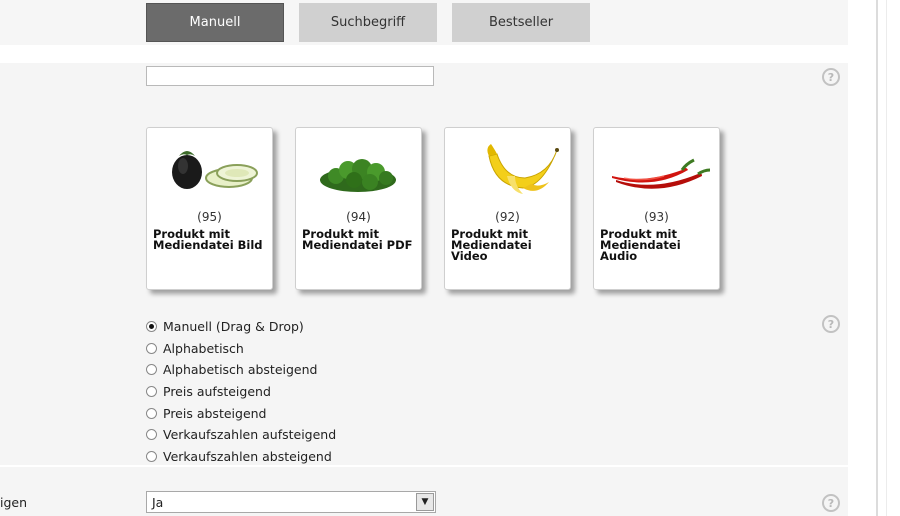 This screenshot has width=900, height=516. I want to click on product-id: (92), so click(507, 217).